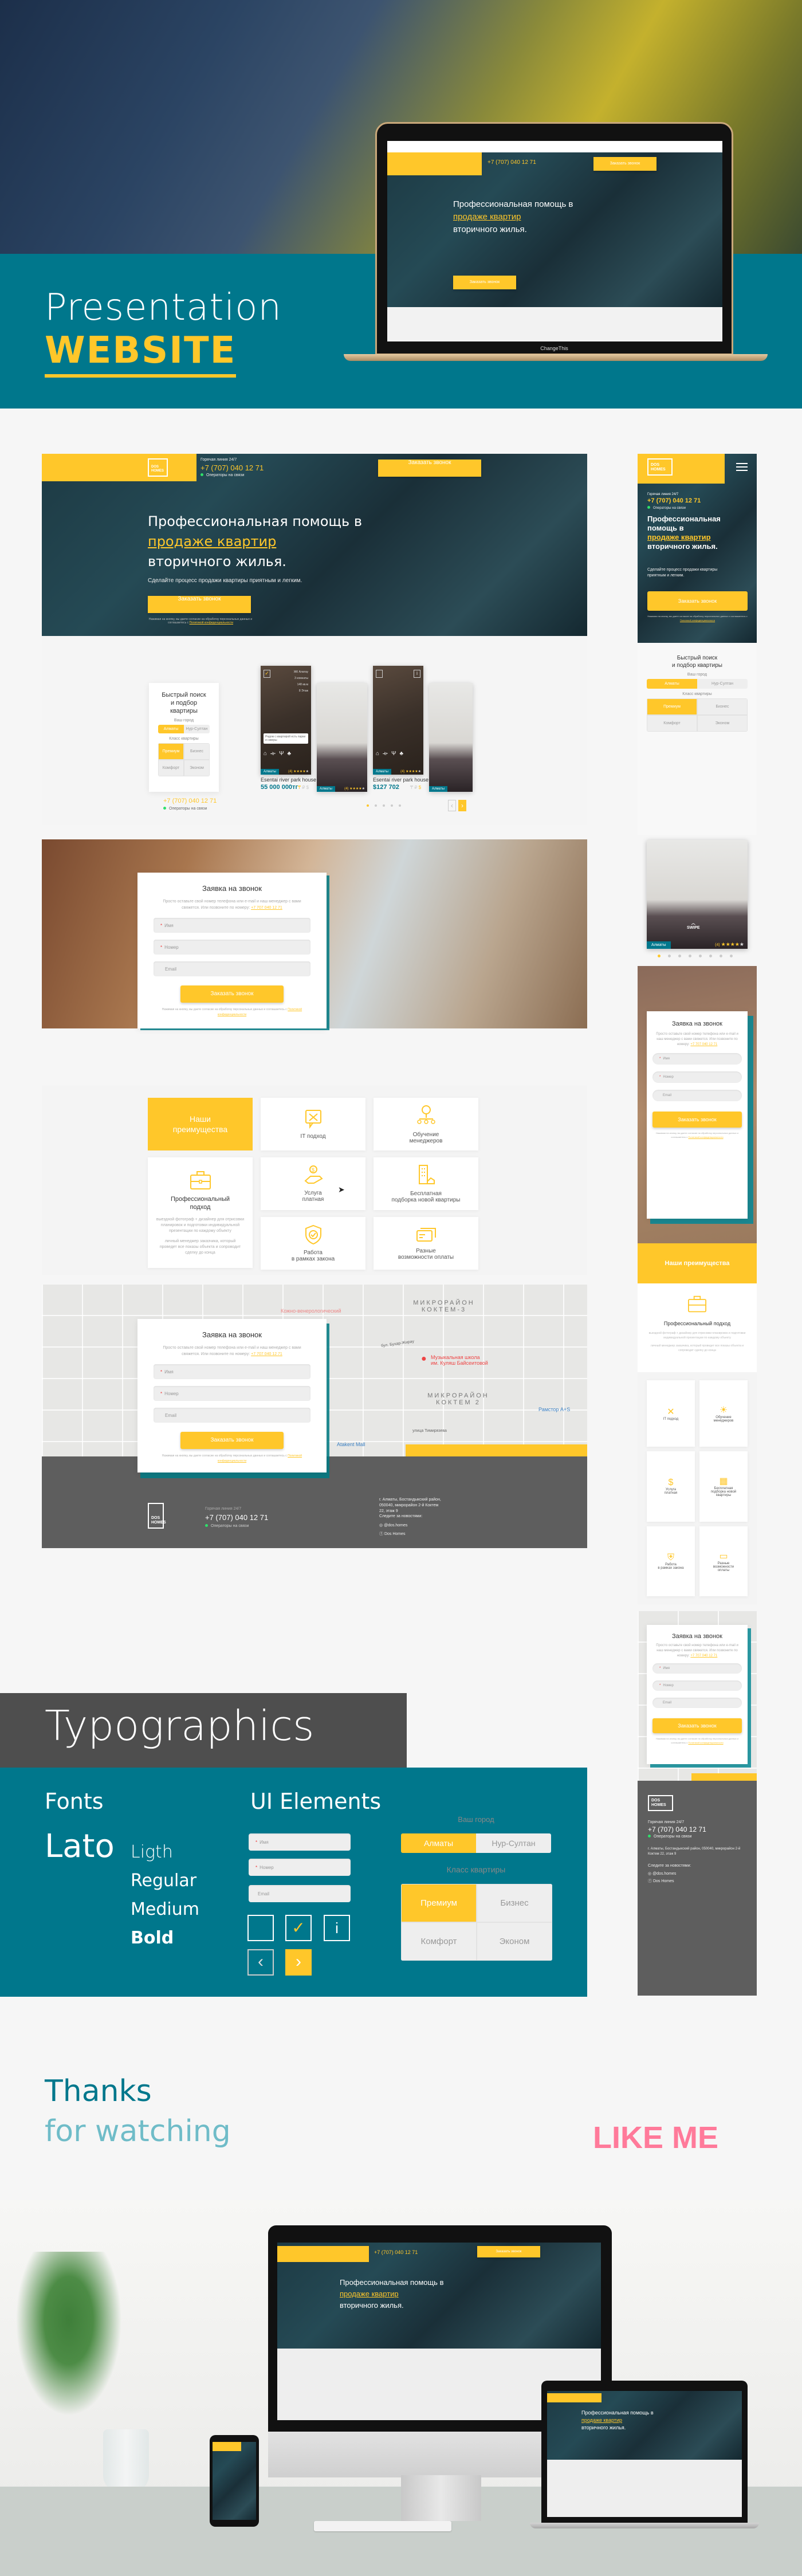 This screenshot has width=802, height=2576. What do you see at coordinates (674, 501) in the screenshot?
I see `mobile-phone: +7 (707) 040 12 71` at bounding box center [674, 501].